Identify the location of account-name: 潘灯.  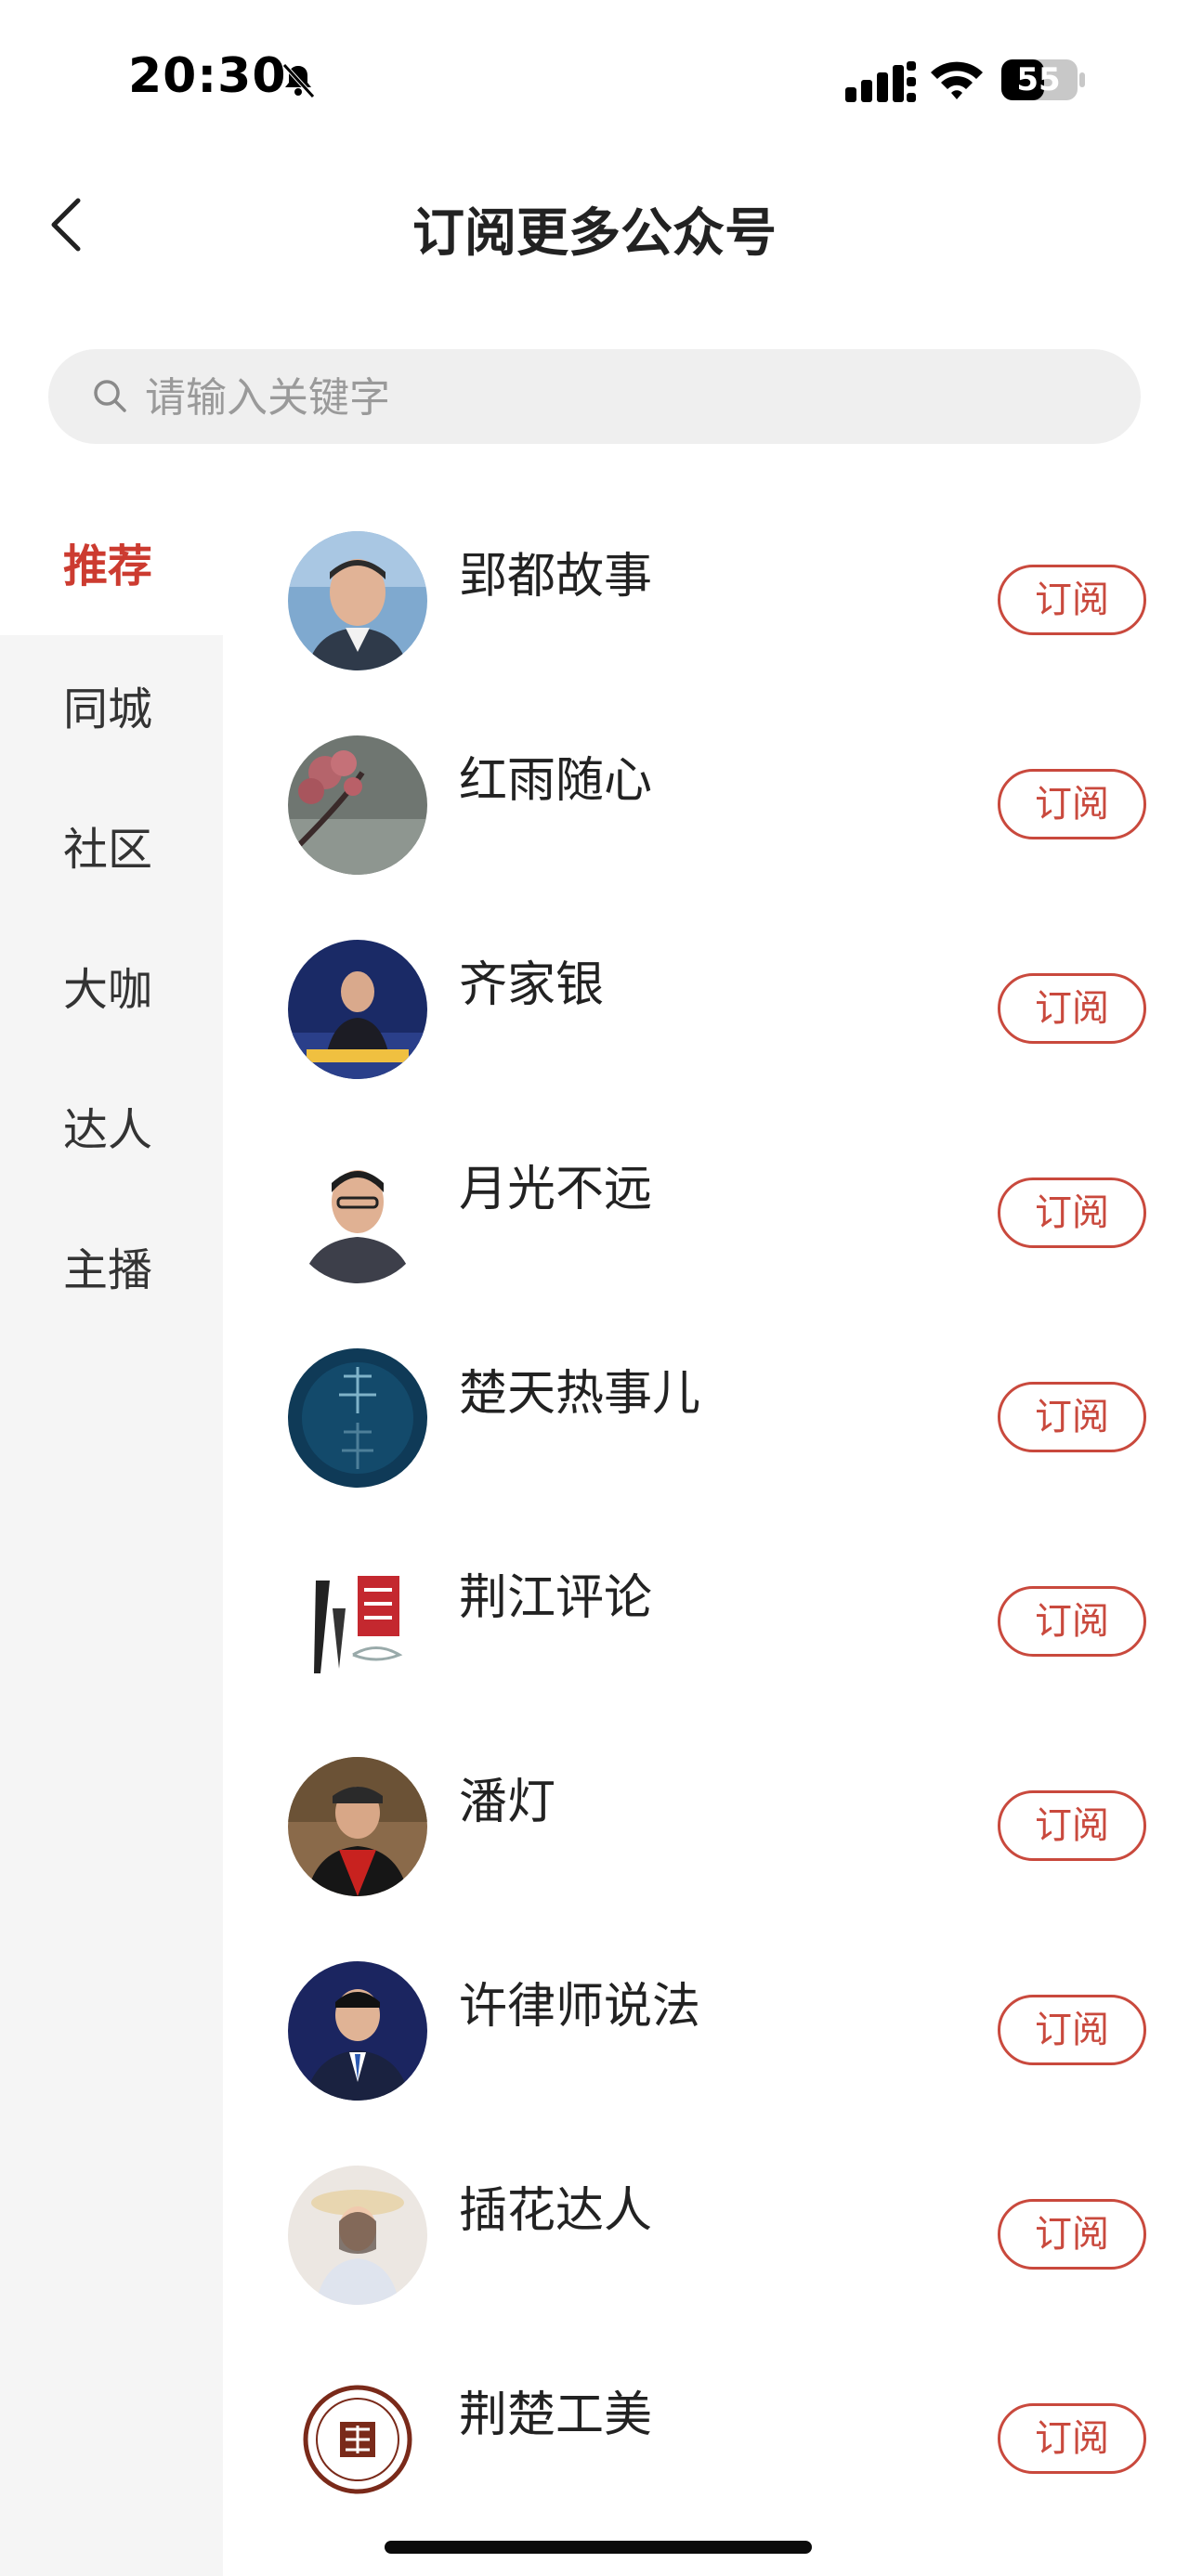
(507, 1798).